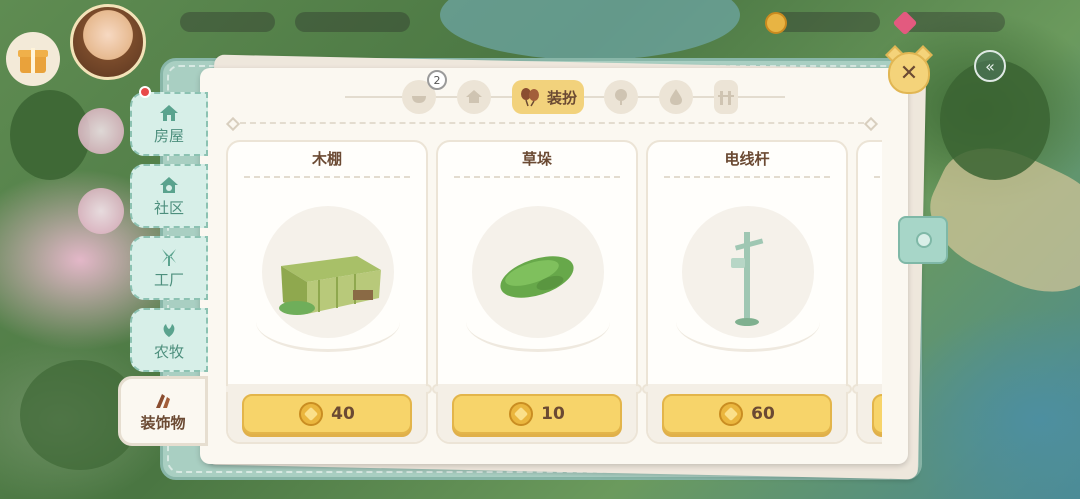  Describe the element at coordinates (330, 285) in the screenshot. I see `wooden-shed-icon` at that location.